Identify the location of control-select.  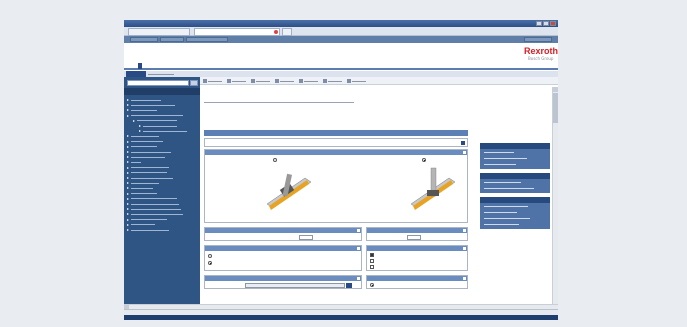
(295, 285).